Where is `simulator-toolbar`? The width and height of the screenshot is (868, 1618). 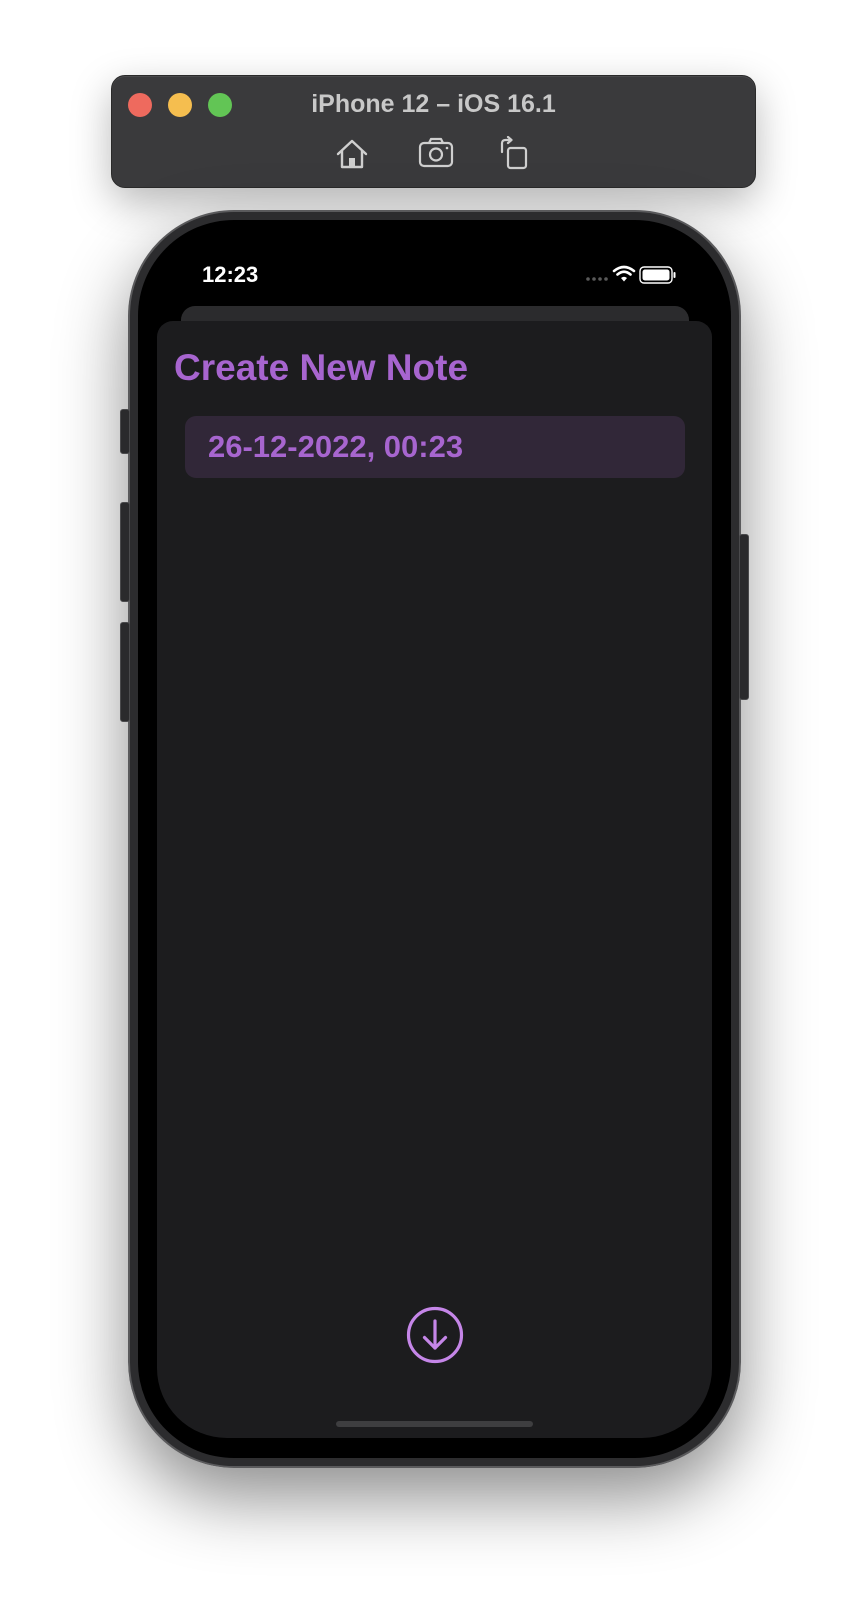 simulator-toolbar is located at coordinates (433, 154).